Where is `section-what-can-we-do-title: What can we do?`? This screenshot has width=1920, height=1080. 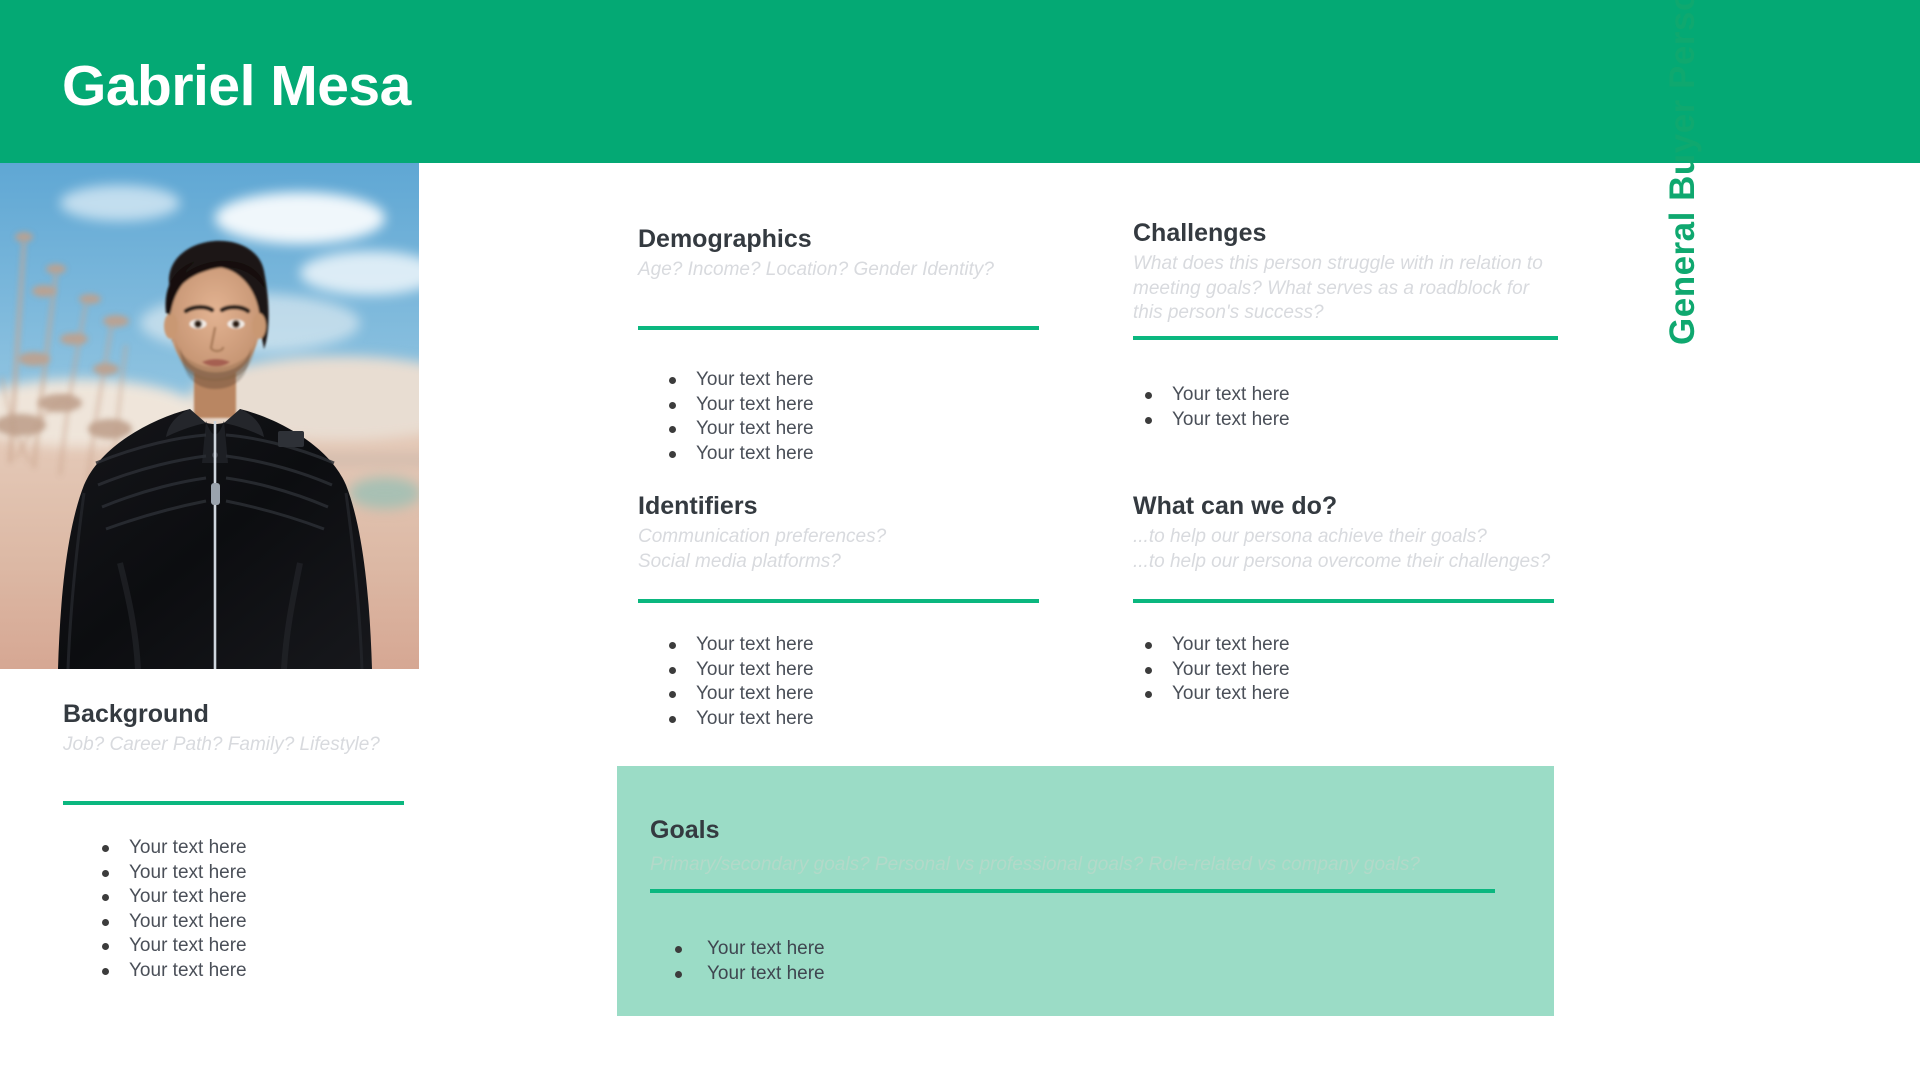 section-what-can-we-do-title: What can we do? is located at coordinates (1235, 506).